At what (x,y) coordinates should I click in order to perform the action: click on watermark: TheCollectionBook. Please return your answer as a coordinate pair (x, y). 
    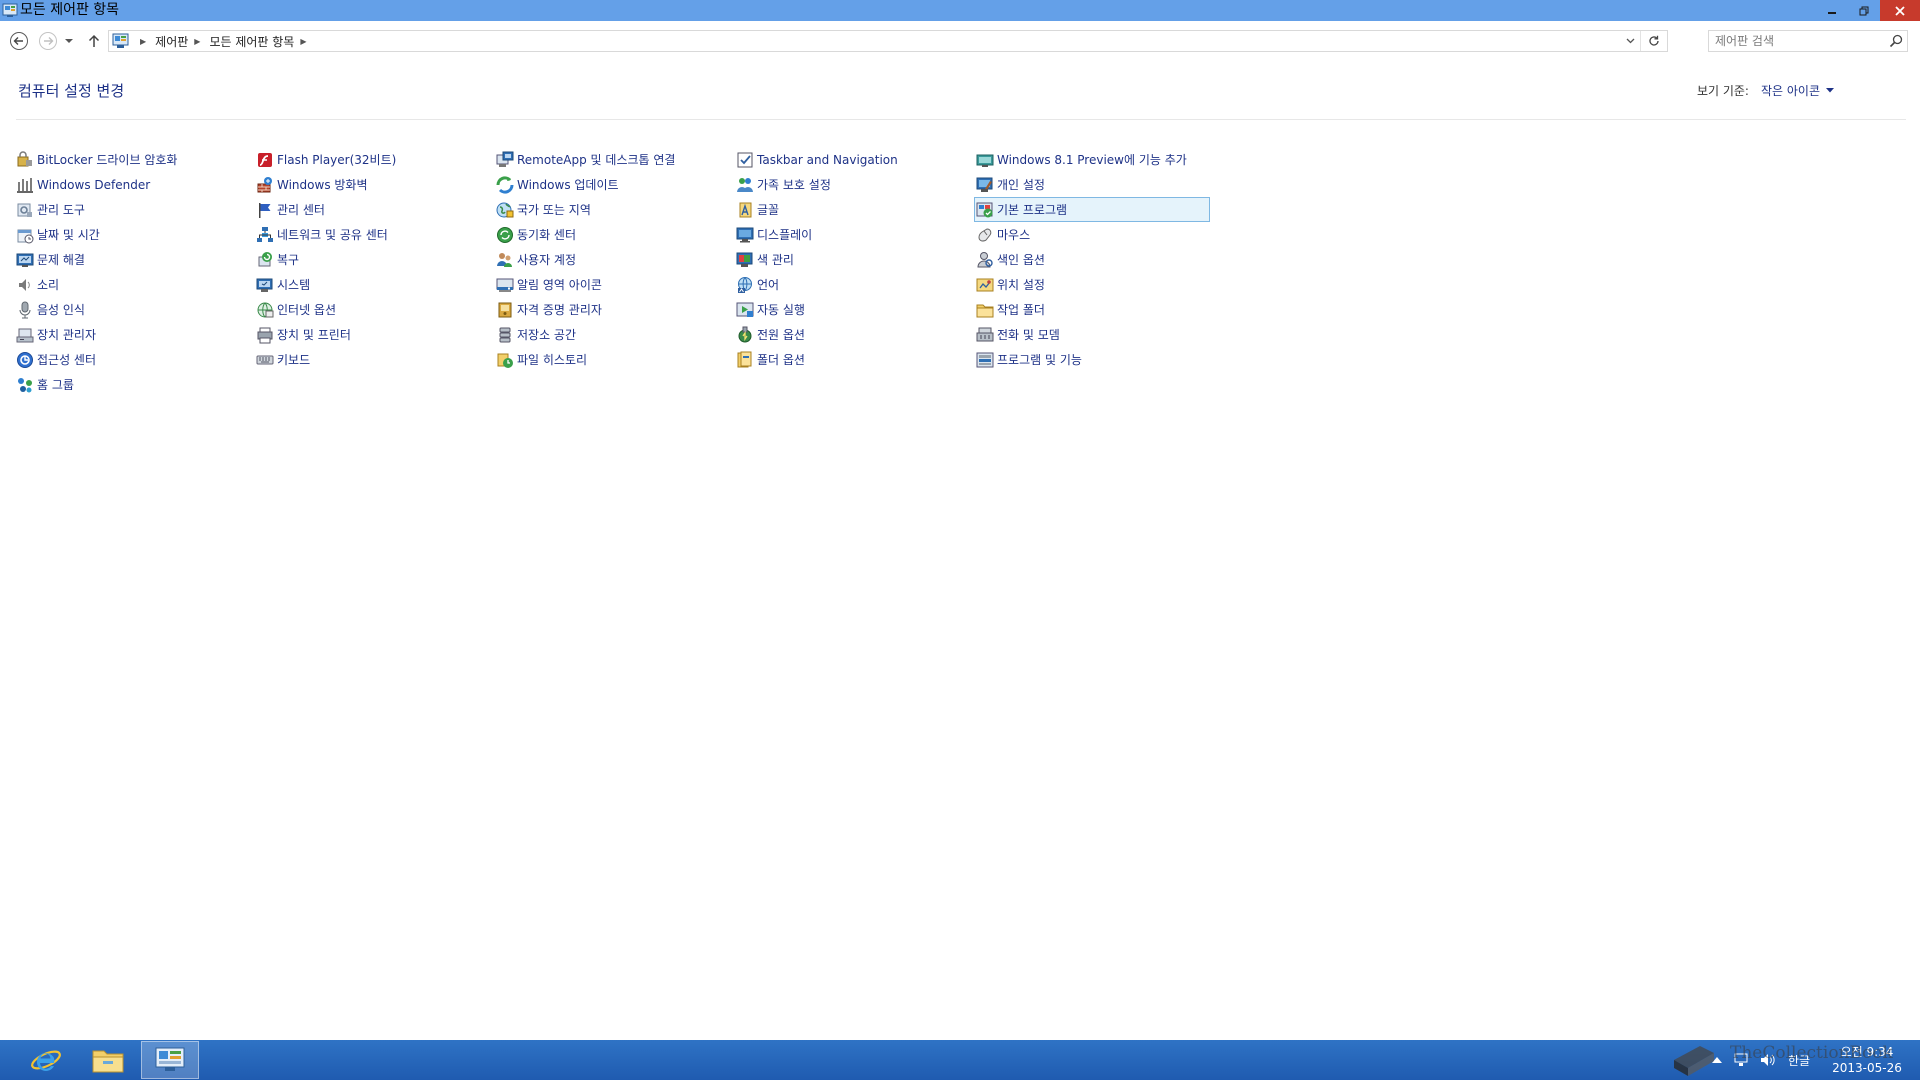
    Looking at the image, I should click on (1811, 1053).